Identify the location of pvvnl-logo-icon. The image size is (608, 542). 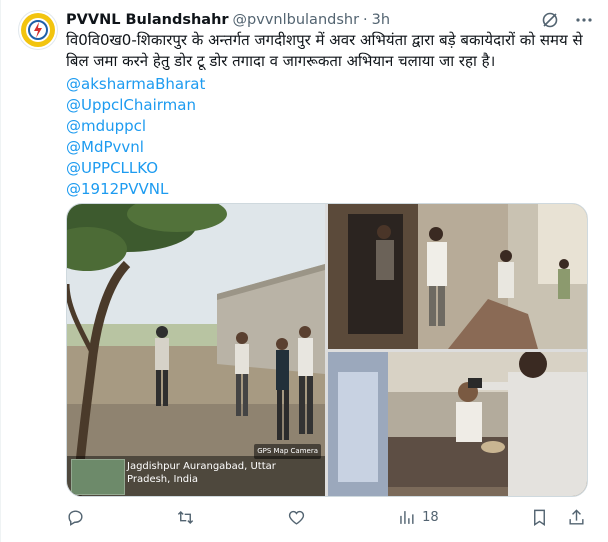
(38, 30).